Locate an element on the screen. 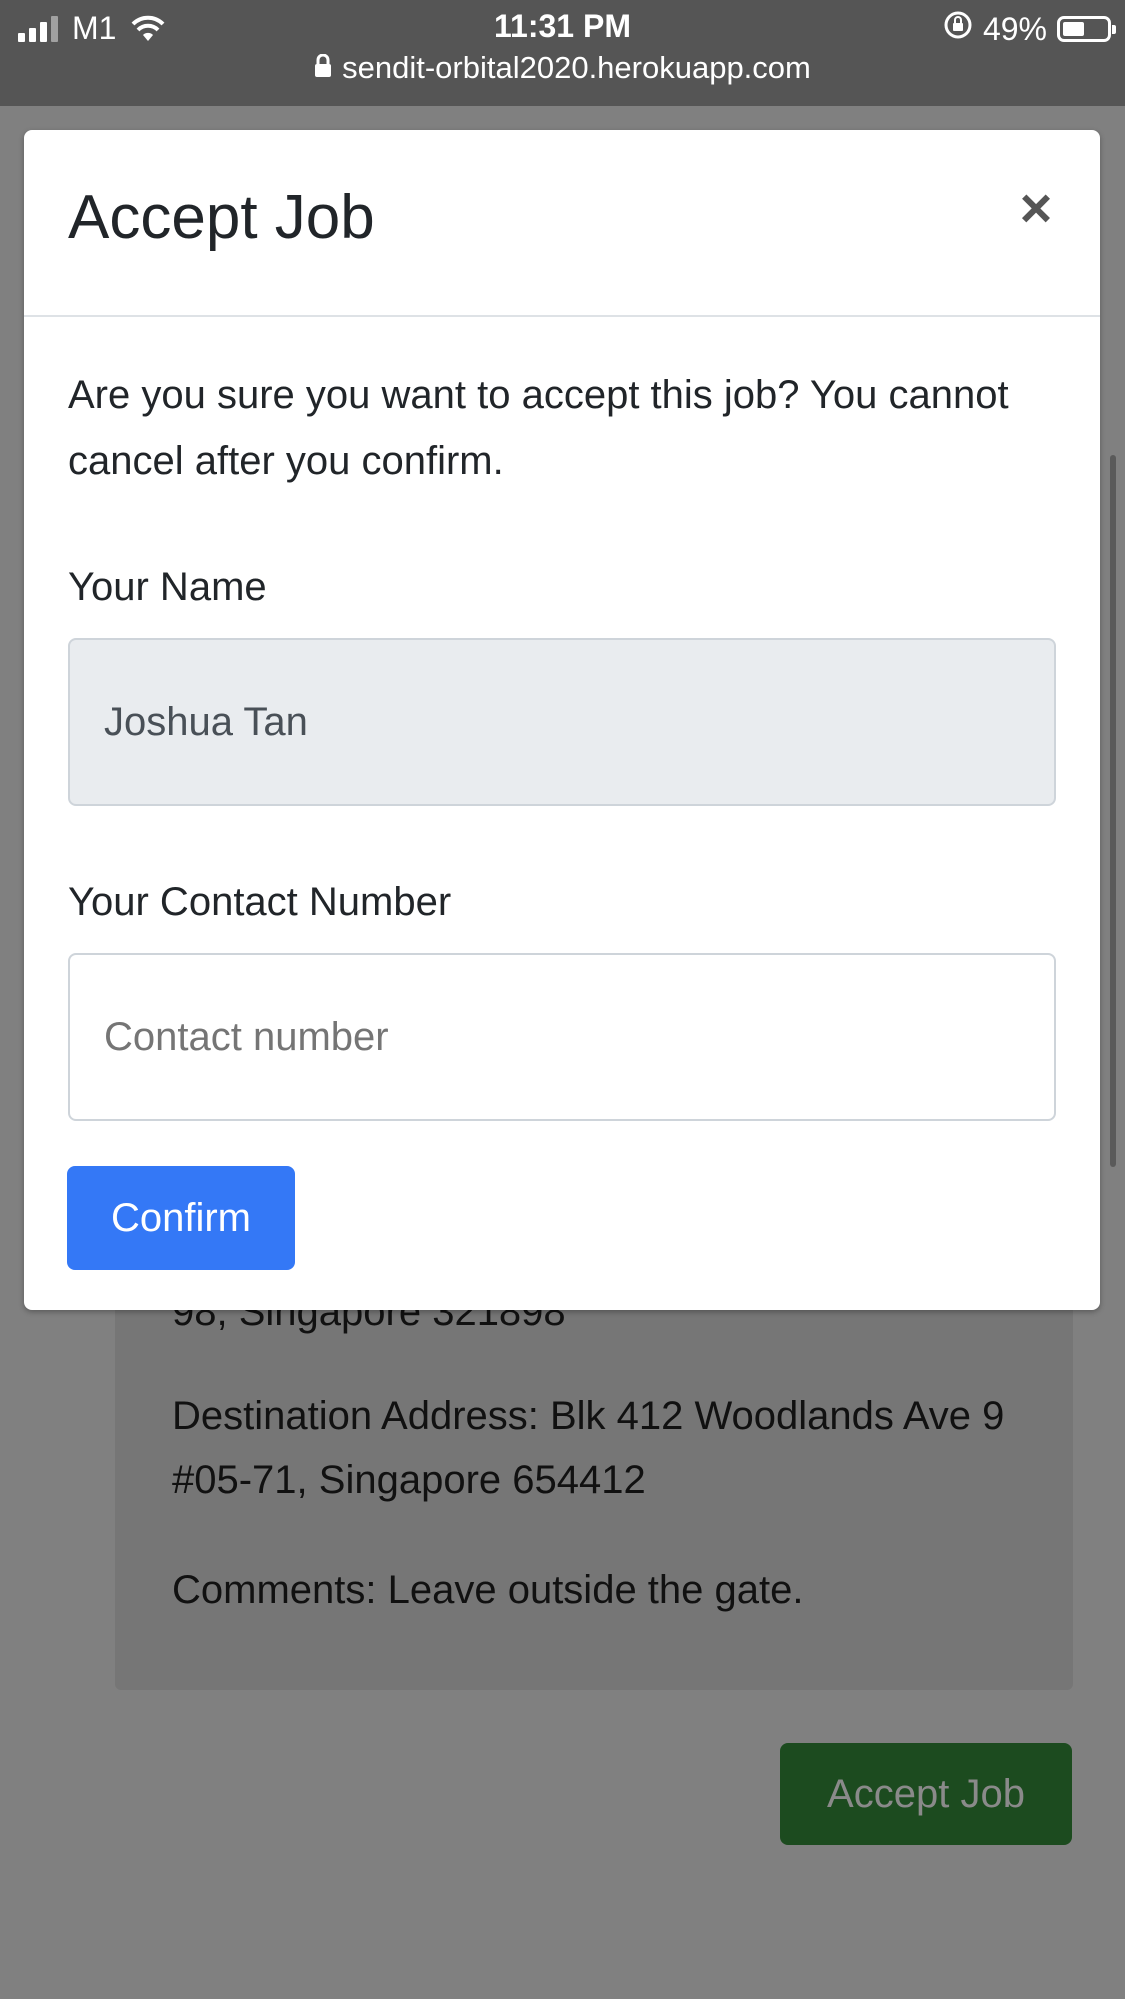  status-right: 49% is located at coordinates (1029, 29).